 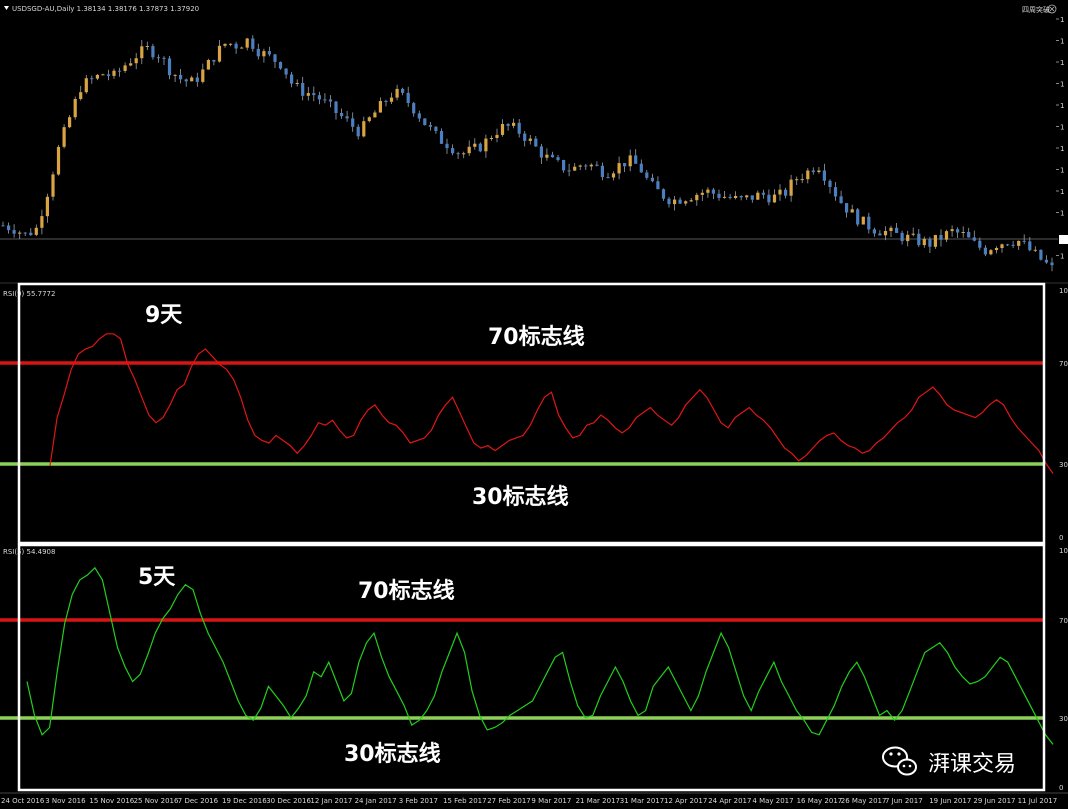 What do you see at coordinates (994, 801) in the screenshot?
I see `date-axis-label: 29 Jun 2017` at bounding box center [994, 801].